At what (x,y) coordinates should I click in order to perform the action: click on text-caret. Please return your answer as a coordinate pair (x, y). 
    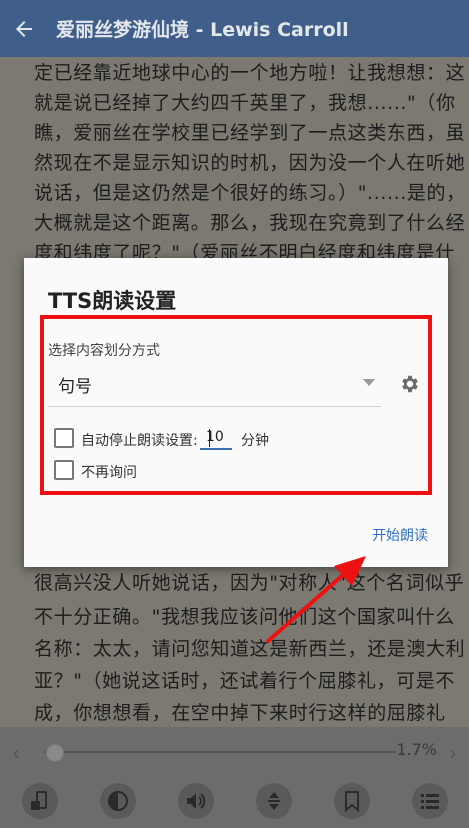
    Looking at the image, I should click on (209, 438).